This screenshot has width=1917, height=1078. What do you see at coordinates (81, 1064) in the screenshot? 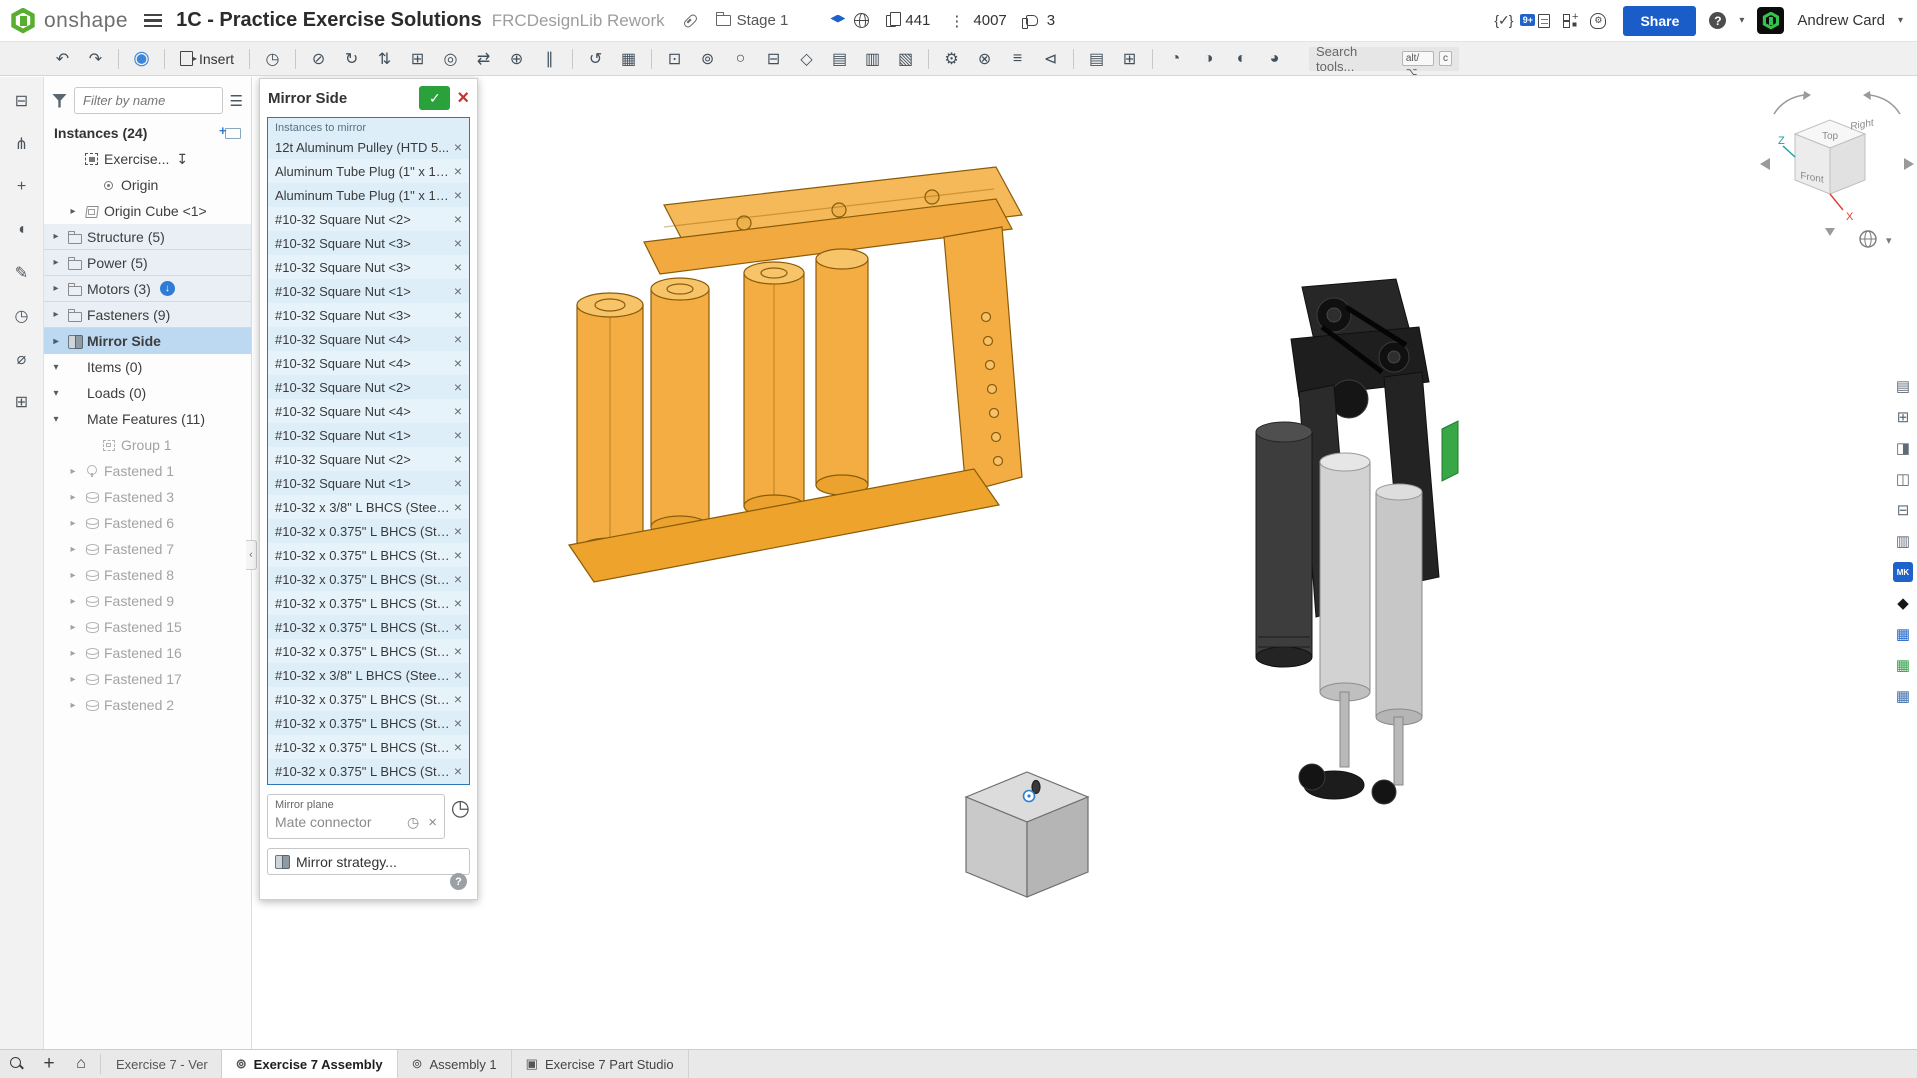
I see `home-icon: ⌂` at bounding box center [81, 1064].